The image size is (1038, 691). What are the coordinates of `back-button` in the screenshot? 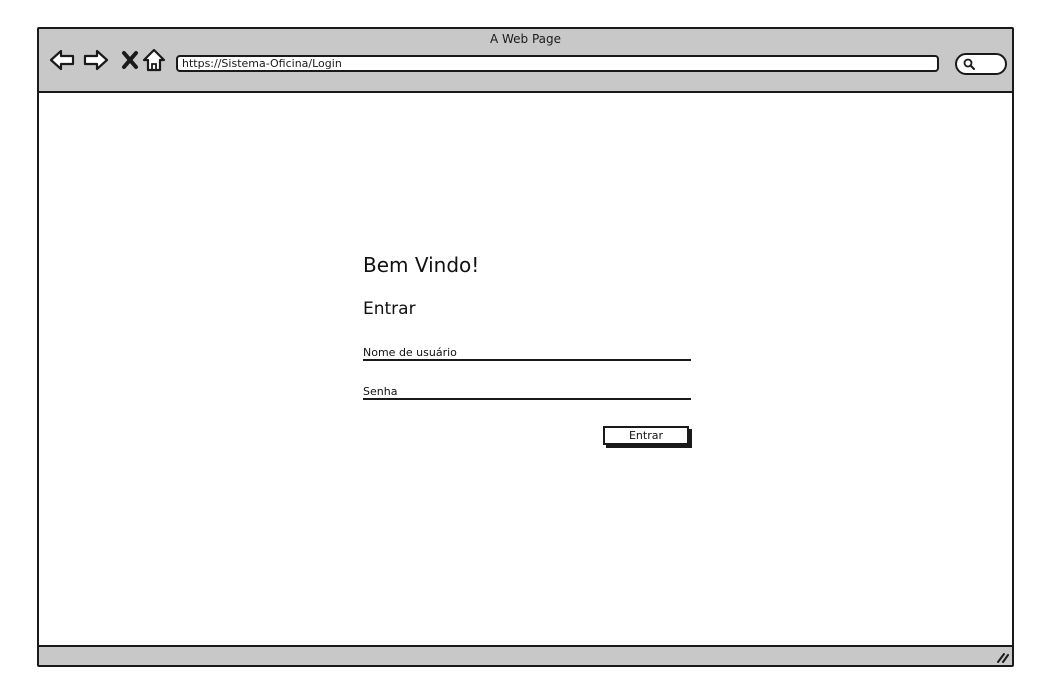 It's located at (62, 60).